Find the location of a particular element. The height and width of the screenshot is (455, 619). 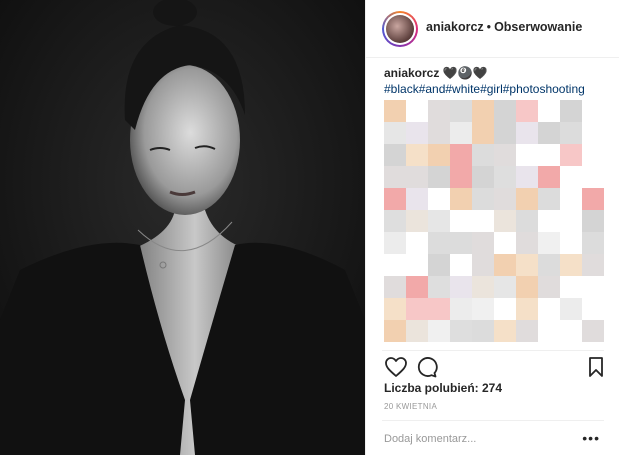

caption-emoji: 🖤🎱🖤 is located at coordinates (465, 73).